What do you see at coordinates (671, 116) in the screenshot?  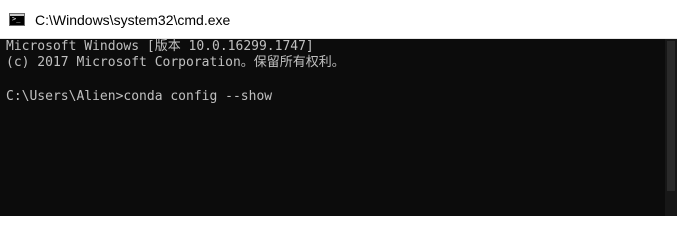 I see `scrollbar-thumb` at bounding box center [671, 116].